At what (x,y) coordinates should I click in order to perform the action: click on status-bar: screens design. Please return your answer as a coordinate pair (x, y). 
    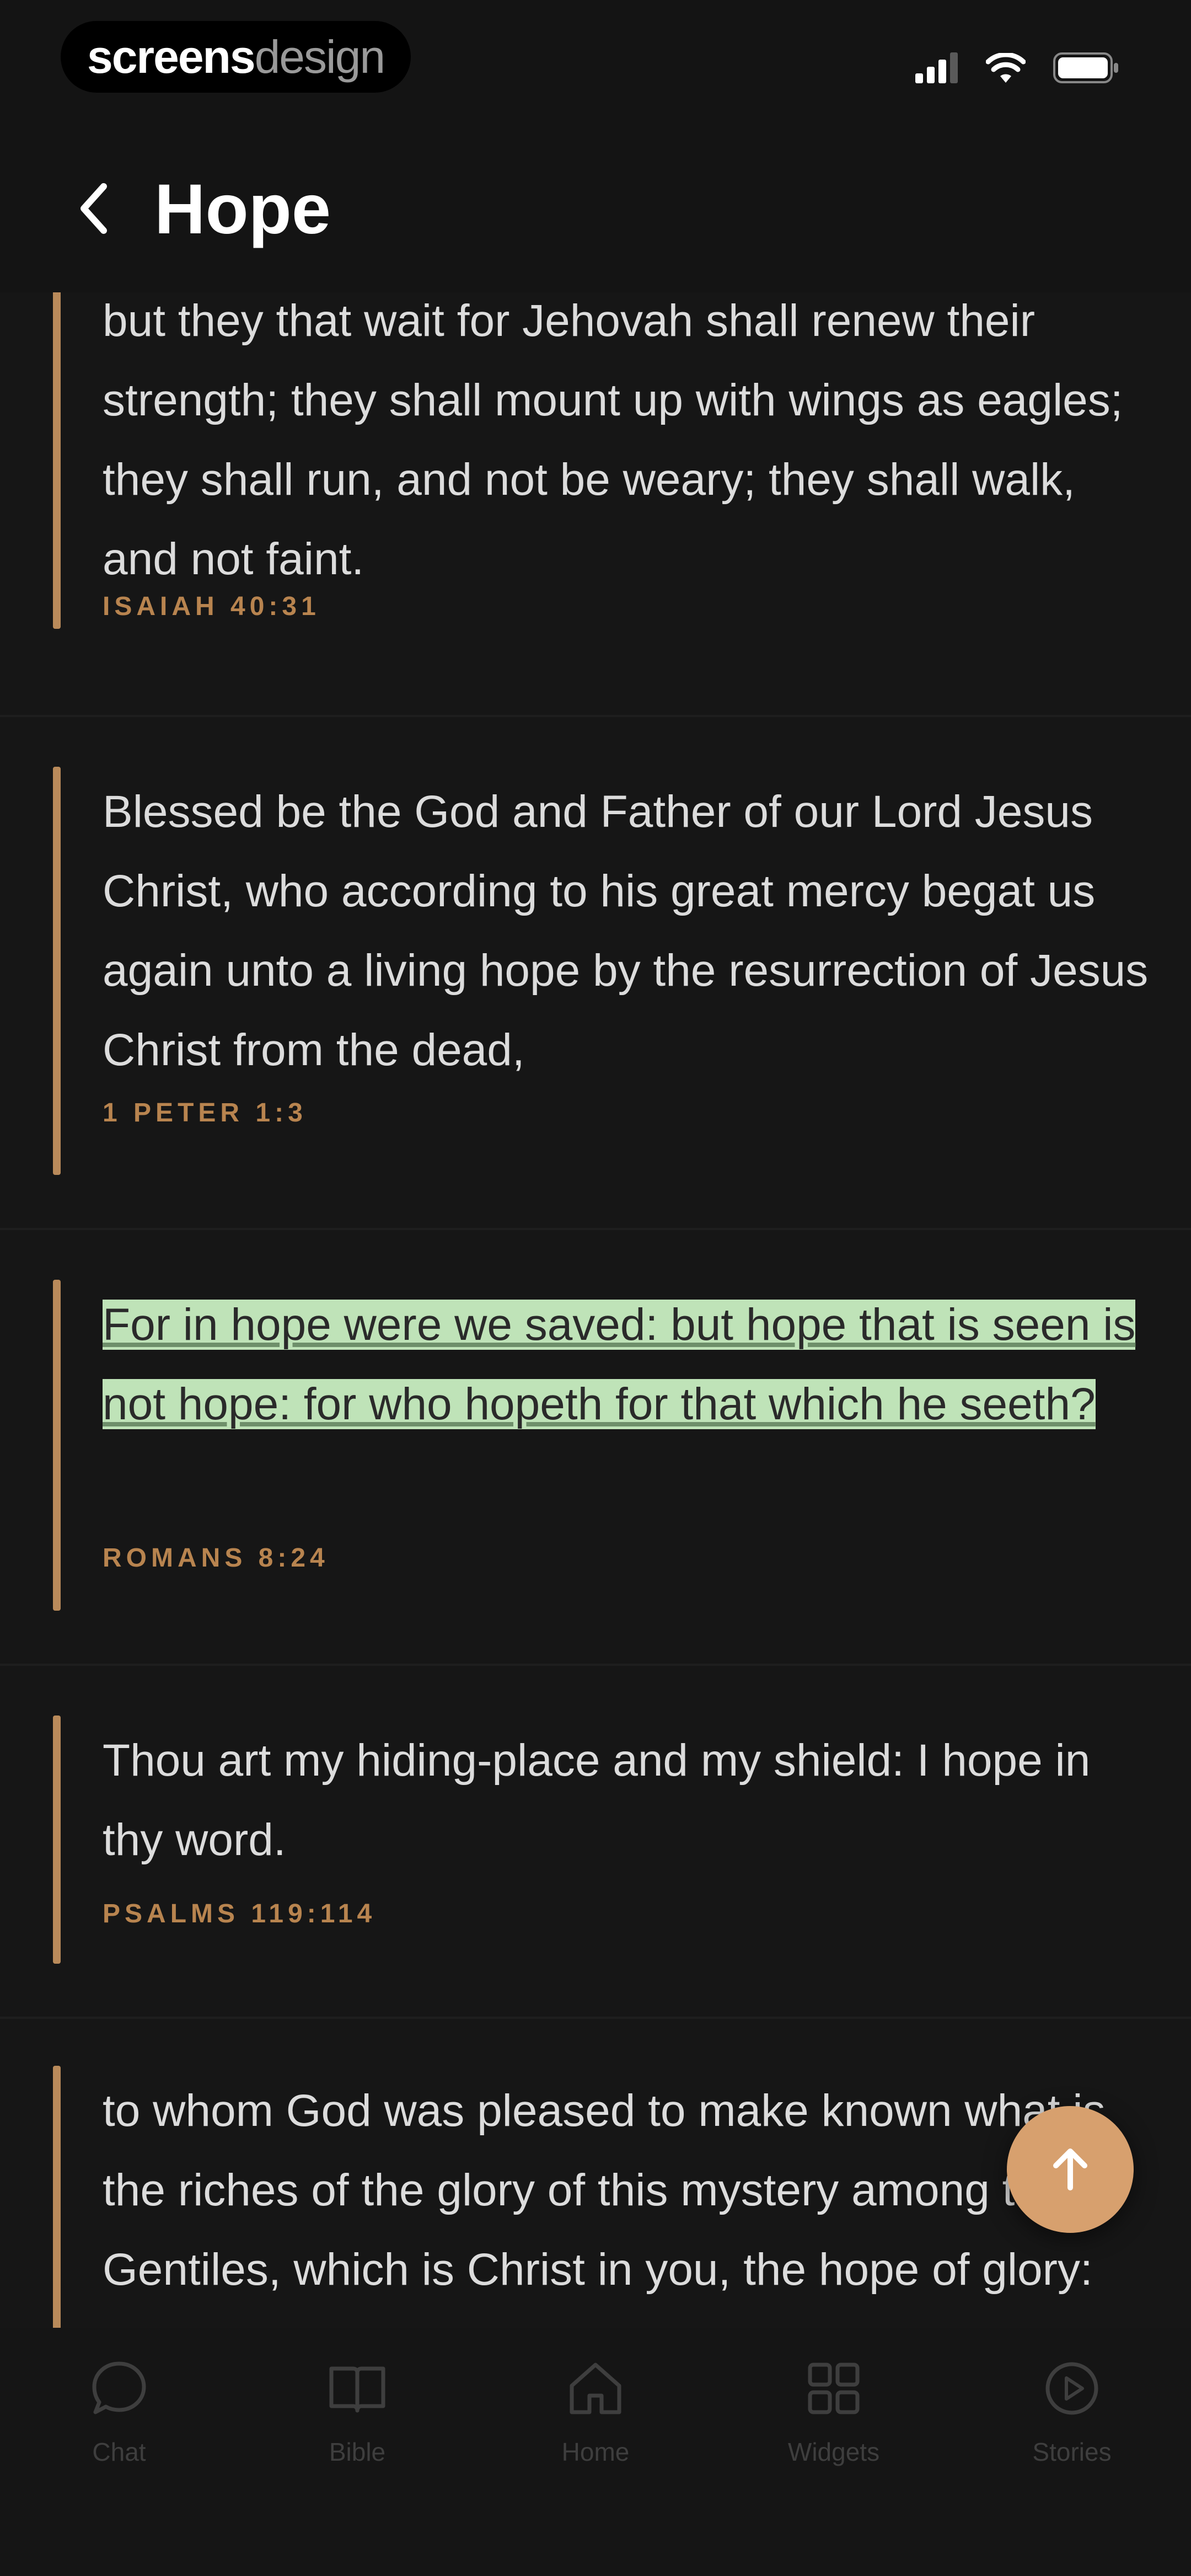
    Looking at the image, I should click on (595, 63).